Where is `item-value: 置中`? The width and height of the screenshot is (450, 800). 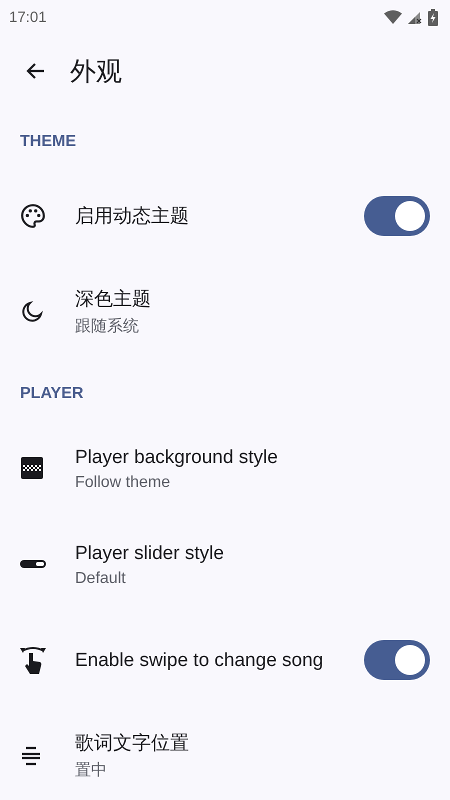 item-value: 置中 is located at coordinates (91, 770).